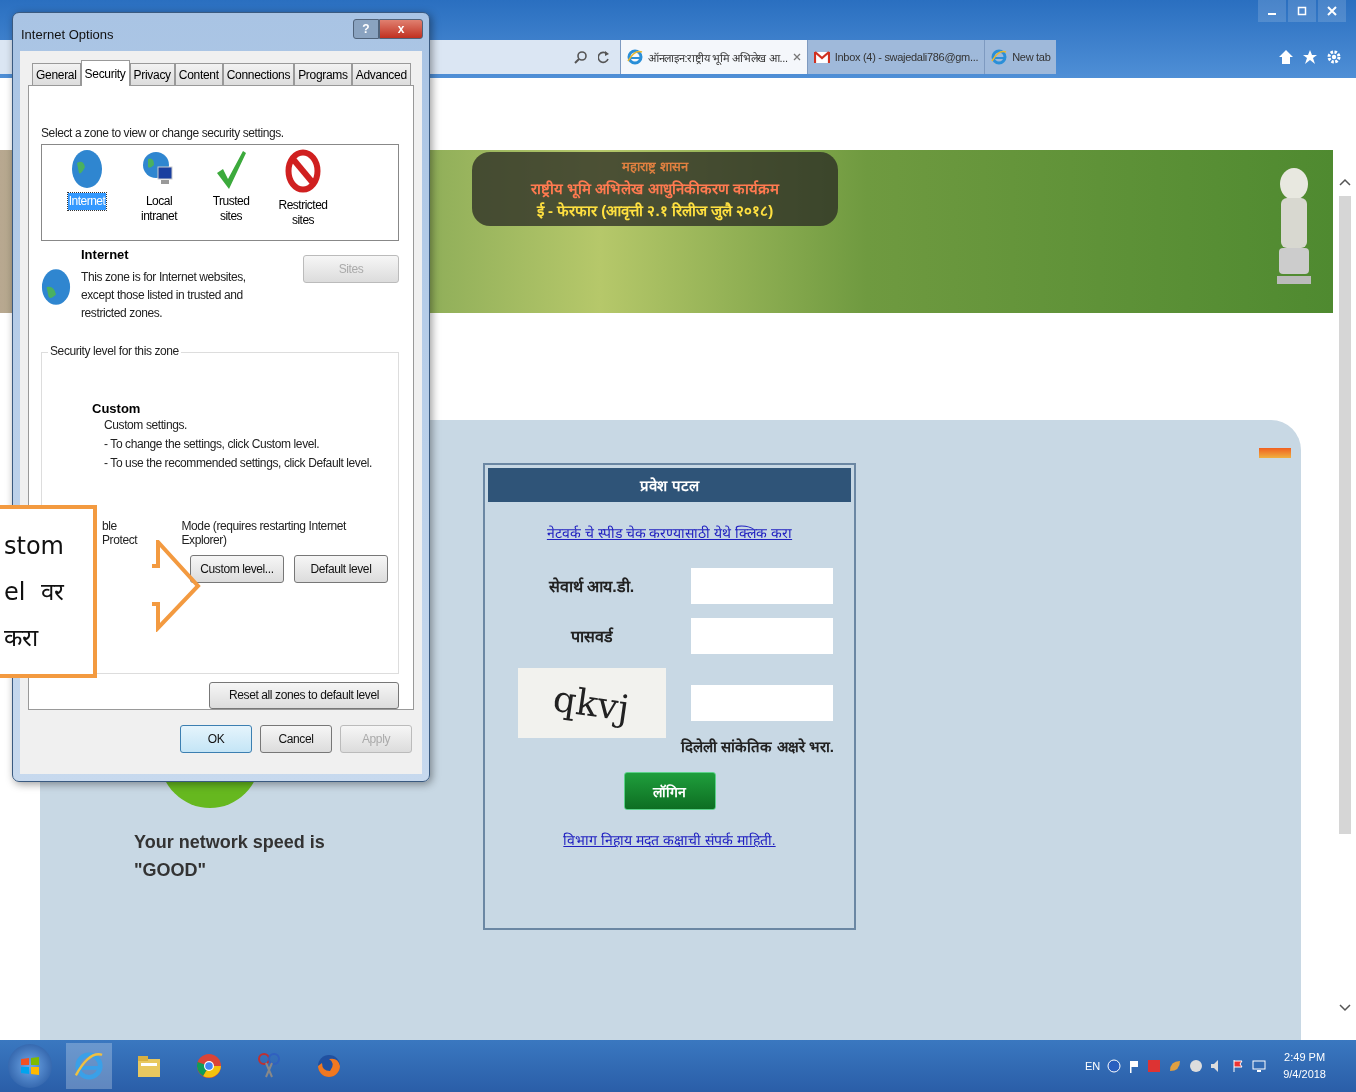  Describe the element at coordinates (164, 296) in the screenshot. I see `zone-description: This zone is for Internet websites, except those listed in trusted and restricted zones.` at that location.